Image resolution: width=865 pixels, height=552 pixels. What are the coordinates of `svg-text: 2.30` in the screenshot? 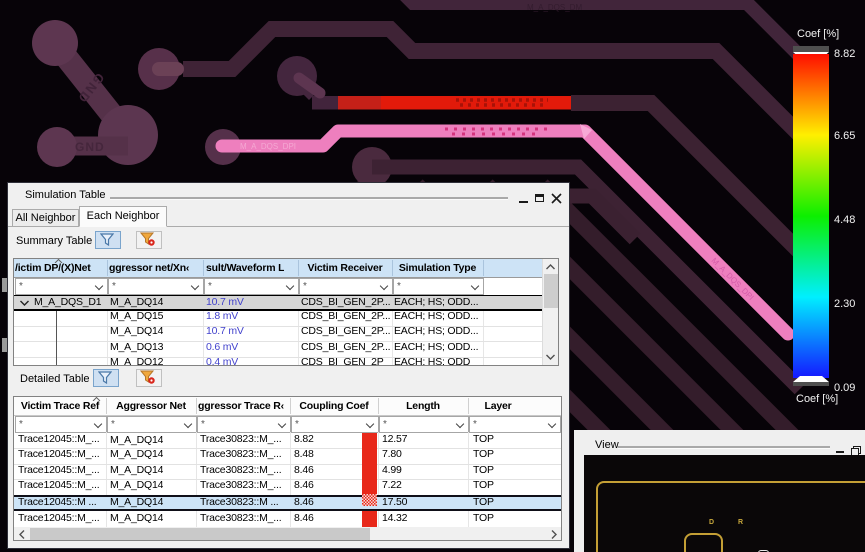 It's located at (844, 304).